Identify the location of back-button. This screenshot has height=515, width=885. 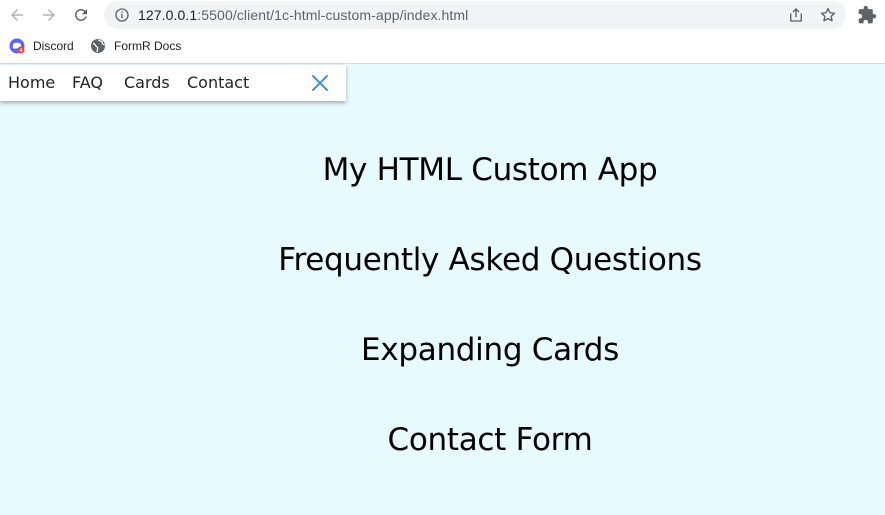
(17, 15).